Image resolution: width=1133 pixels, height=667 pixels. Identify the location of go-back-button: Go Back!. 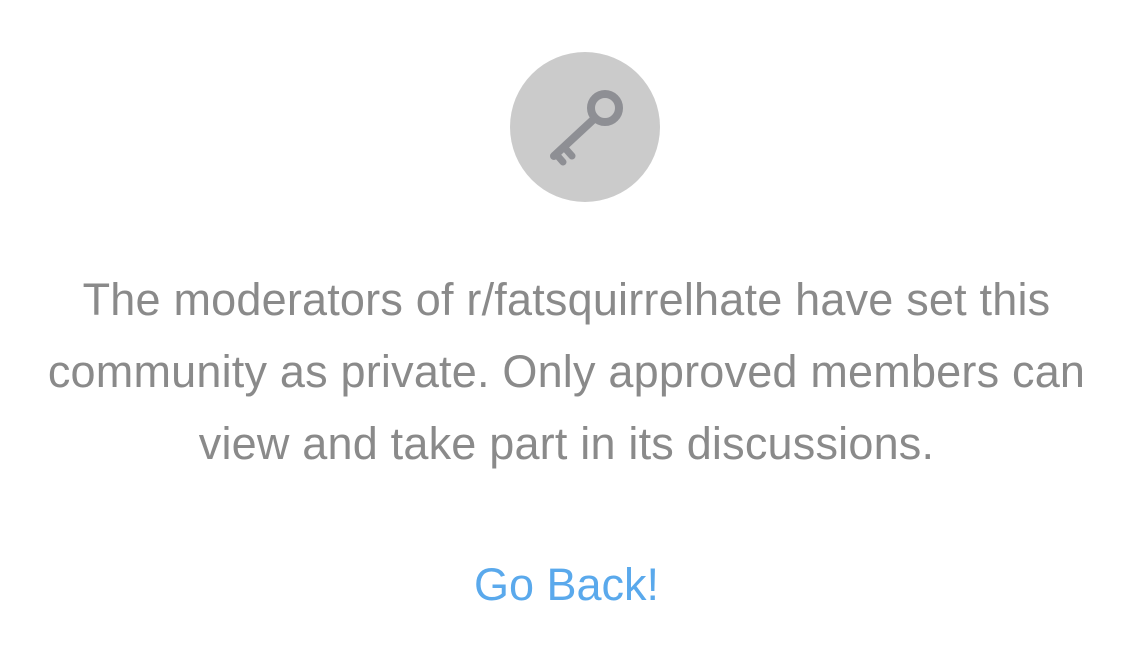
(566, 585).